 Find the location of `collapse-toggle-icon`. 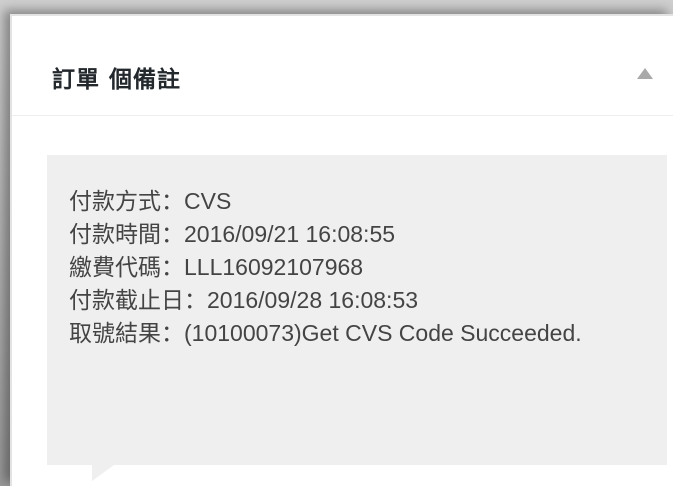

collapse-toggle-icon is located at coordinates (645, 73).